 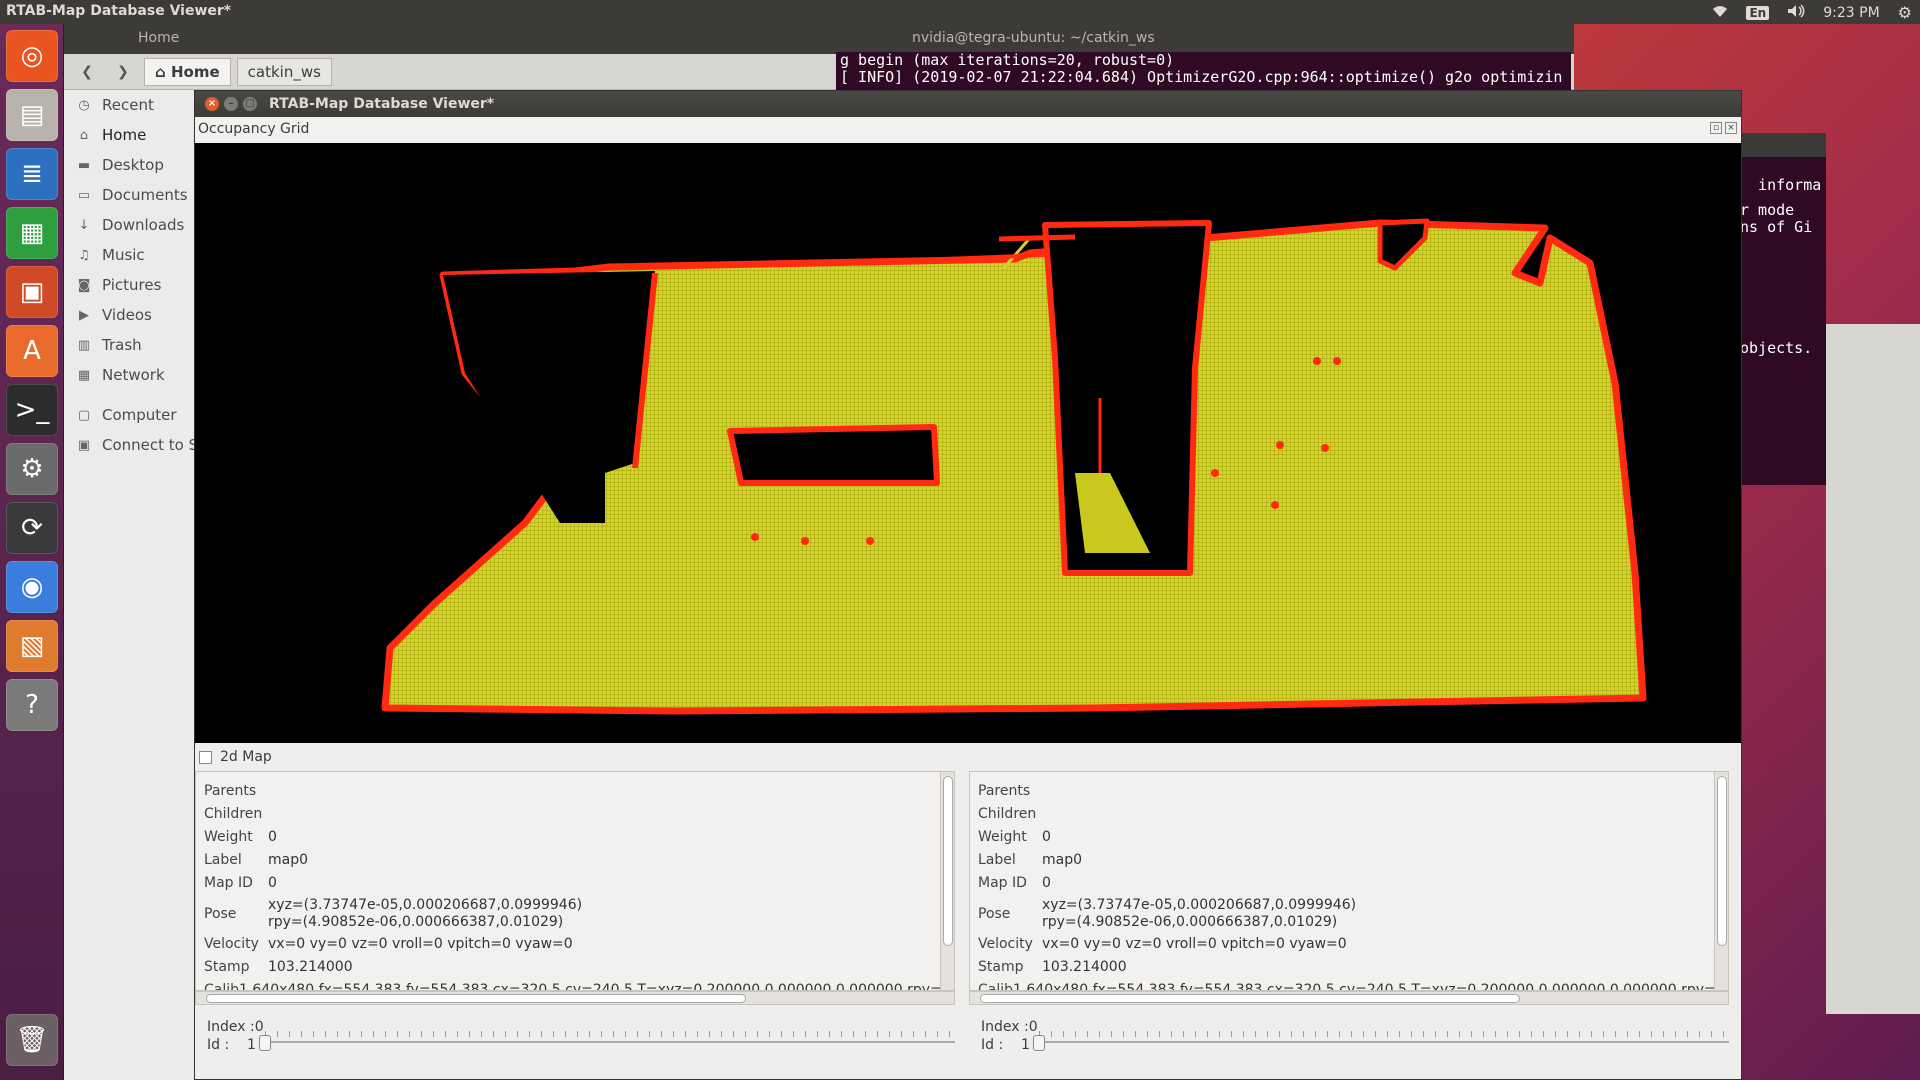 I want to click on sidebar-item-recent: ◷ Recent, so click(x=138, y=105).